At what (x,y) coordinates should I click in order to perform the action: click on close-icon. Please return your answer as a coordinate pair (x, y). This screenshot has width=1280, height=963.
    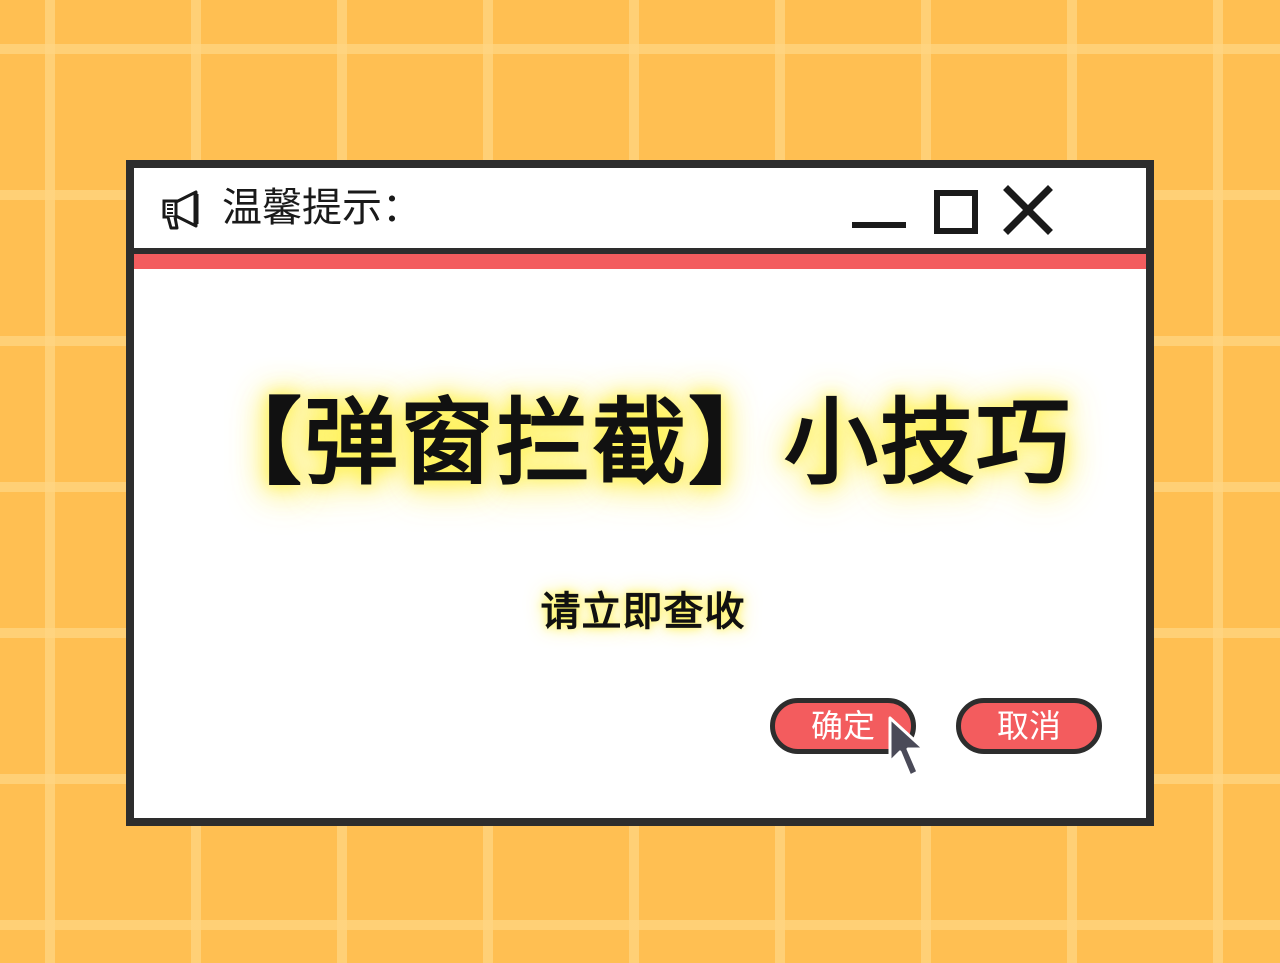
    Looking at the image, I should click on (1028, 212).